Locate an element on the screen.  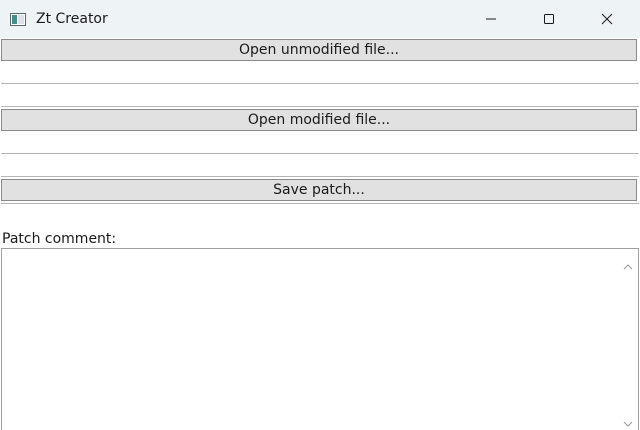
maximize-button is located at coordinates (549, 19).